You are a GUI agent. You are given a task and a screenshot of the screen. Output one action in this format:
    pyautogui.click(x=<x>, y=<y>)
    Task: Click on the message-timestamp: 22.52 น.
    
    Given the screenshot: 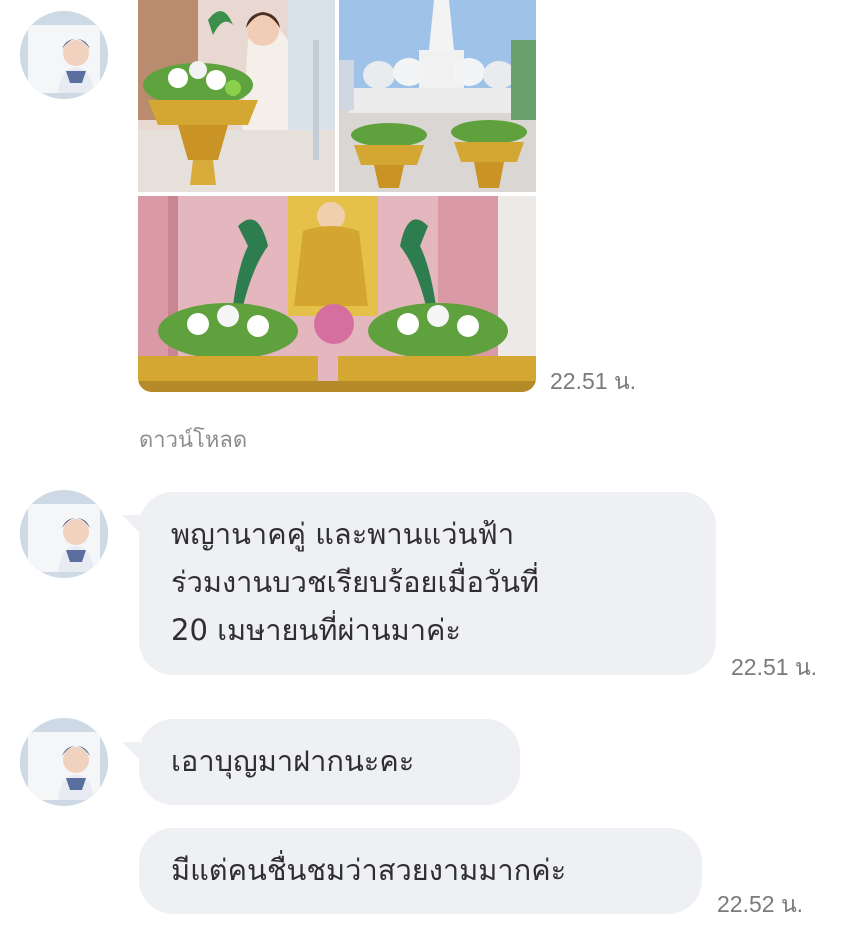 What is the action you would take?
    pyautogui.click(x=760, y=904)
    